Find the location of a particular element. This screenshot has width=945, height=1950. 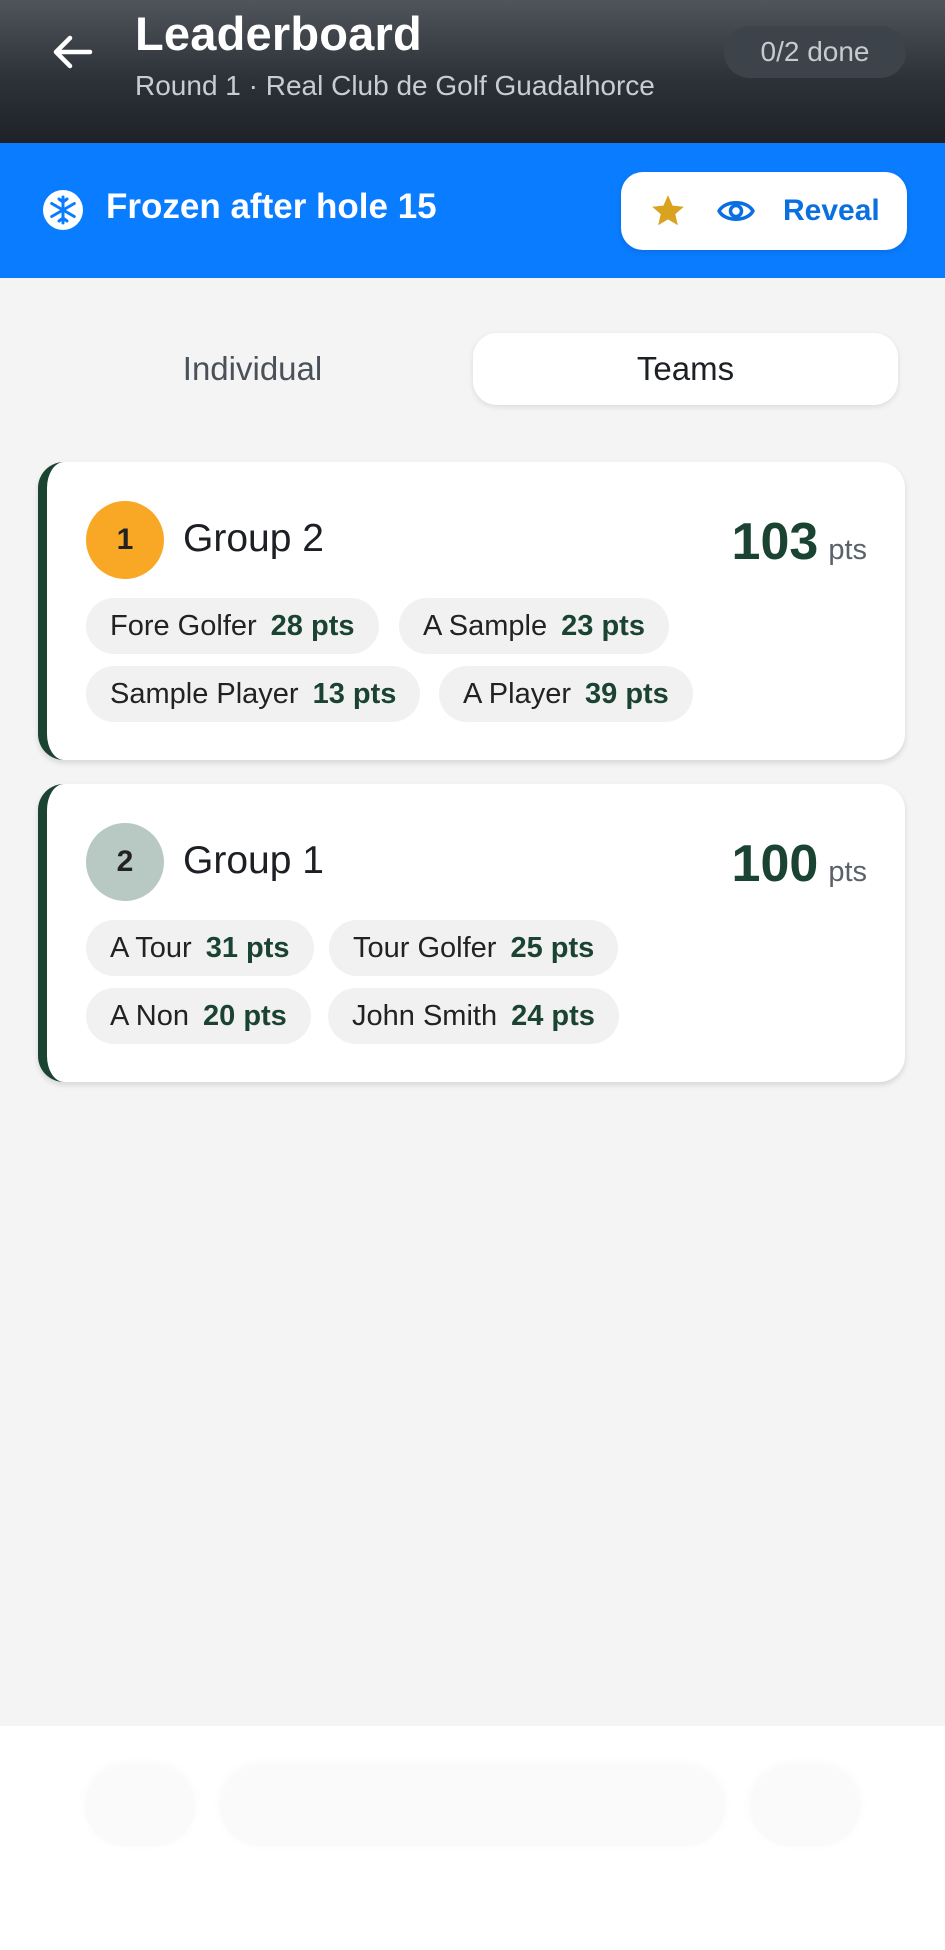

player-chip: A Tour 31 pts is located at coordinates (200, 948).